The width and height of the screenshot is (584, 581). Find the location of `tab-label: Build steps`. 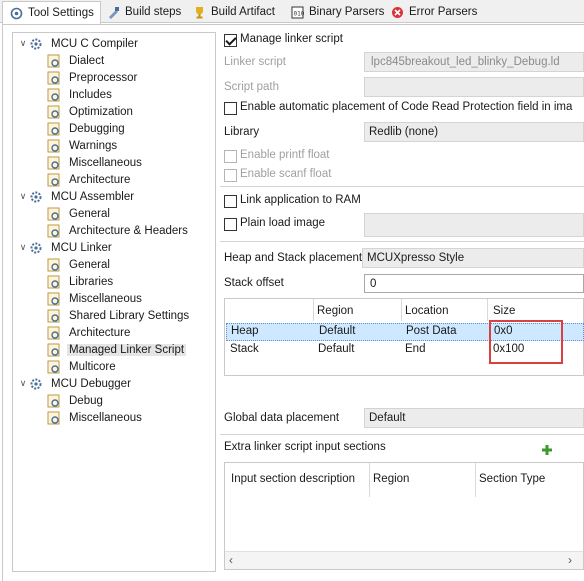

tab-label: Build steps is located at coordinates (153, 12).